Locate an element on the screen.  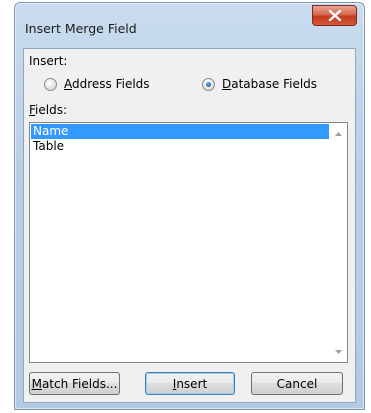
list-item-name: Name is located at coordinates (180, 131).